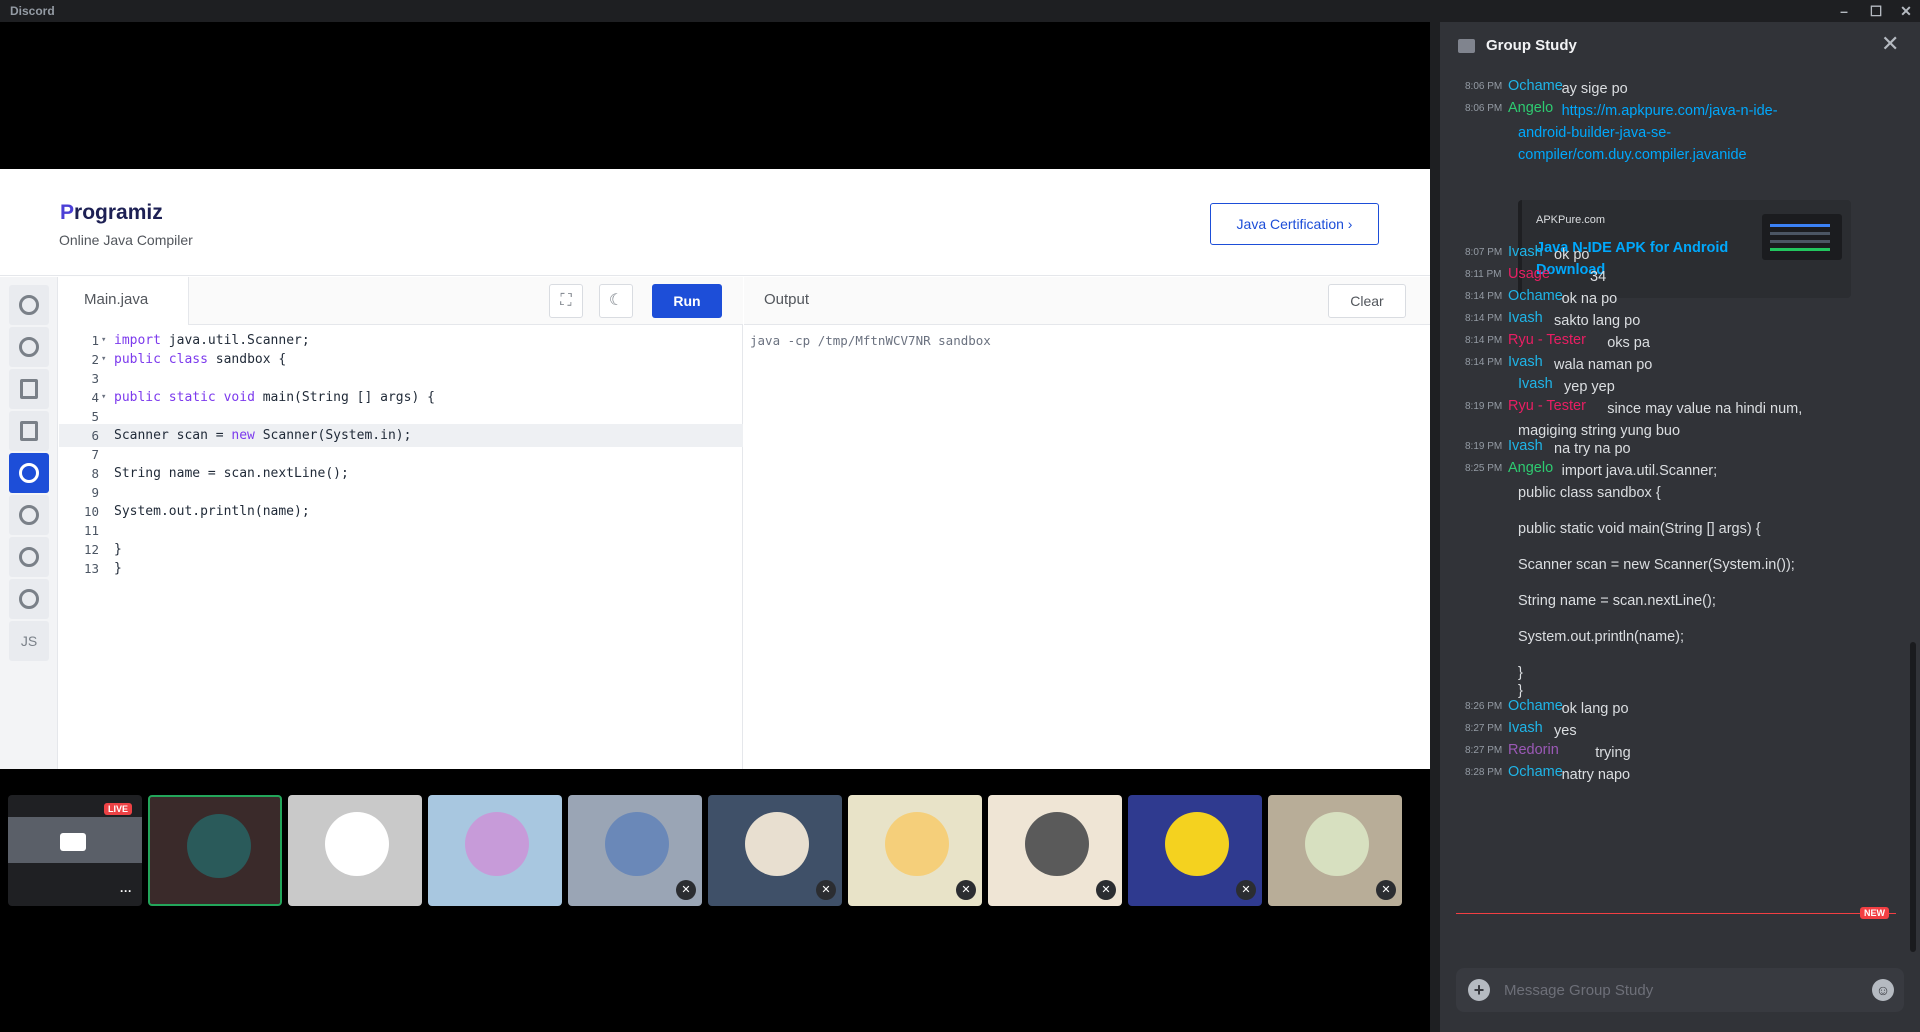 The width and height of the screenshot is (1920, 1032). What do you see at coordinates (29, 515) in the screenshot?
I see `c-icon` at bounding box center [29, 515].